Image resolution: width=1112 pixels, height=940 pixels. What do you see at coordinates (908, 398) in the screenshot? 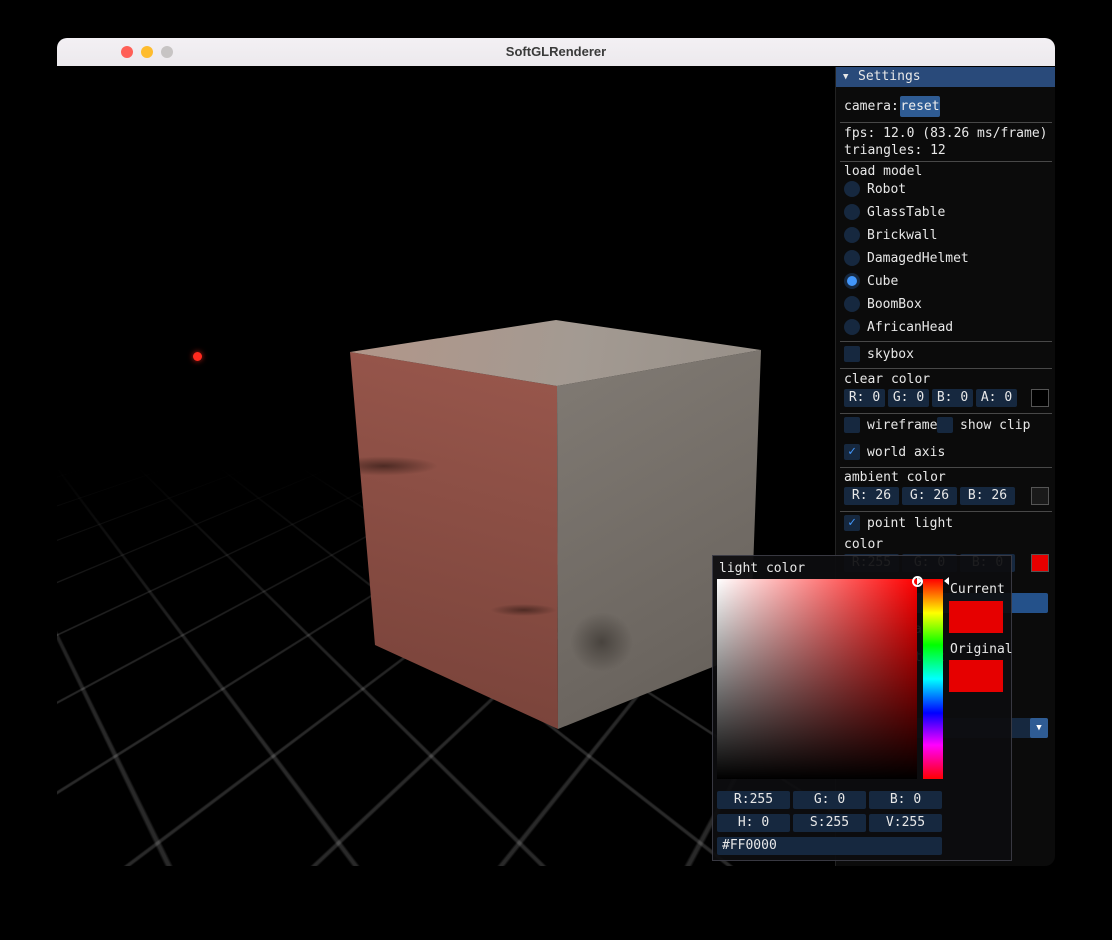
I see `clear-color-g-field: G: 0` at bounding box center [908, 398].